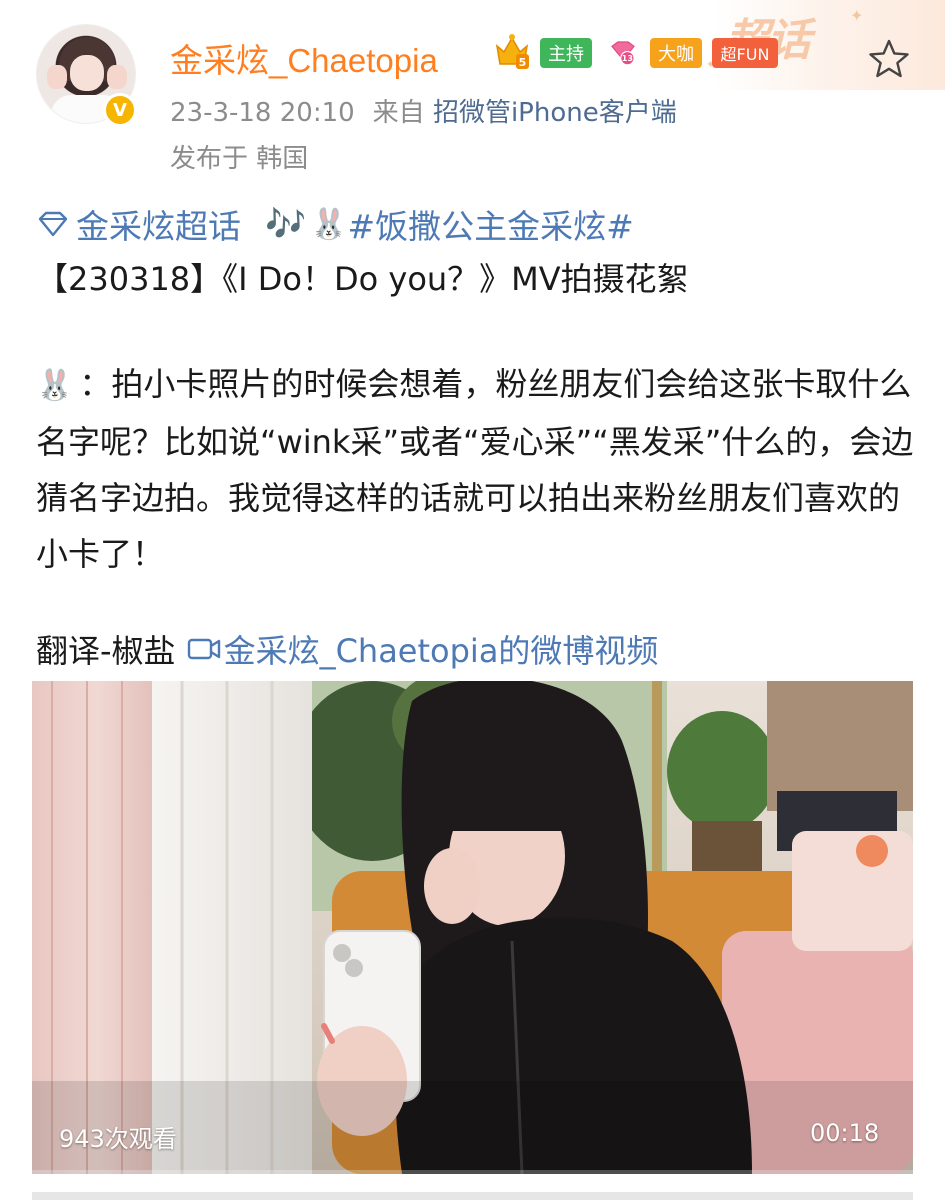 The height and width of the screenshot is (1200, 945). I want to click on source-prefix: 来自, so click(398, 113).